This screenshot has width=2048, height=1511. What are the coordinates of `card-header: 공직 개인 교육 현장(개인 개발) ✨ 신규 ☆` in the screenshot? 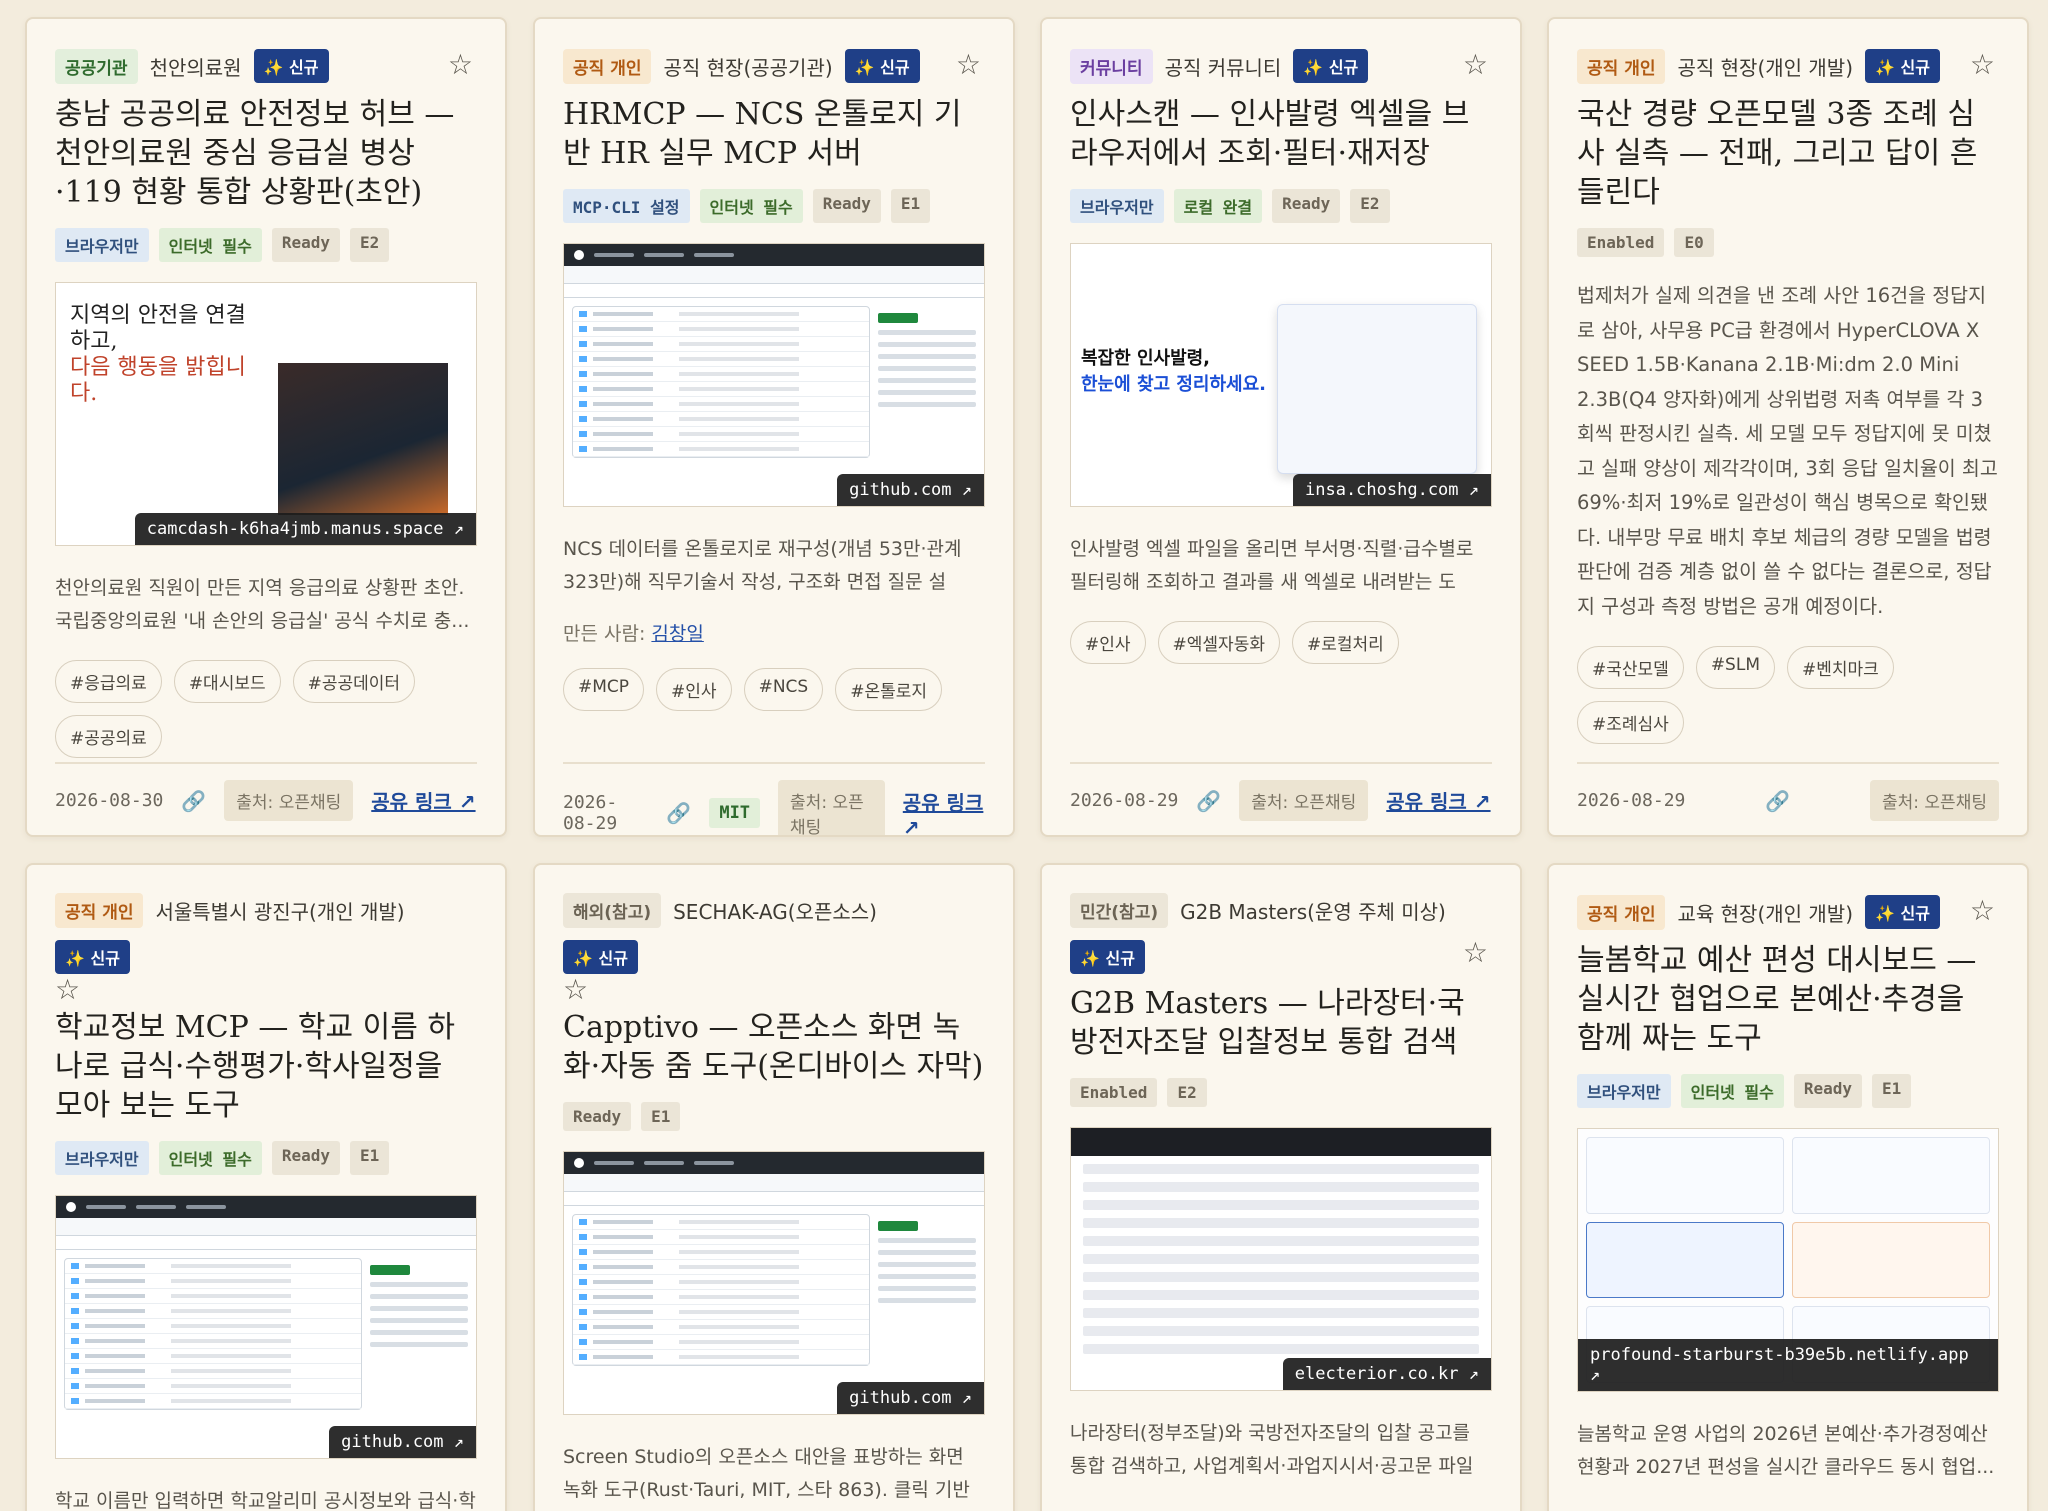 It's located at (1788, 912).